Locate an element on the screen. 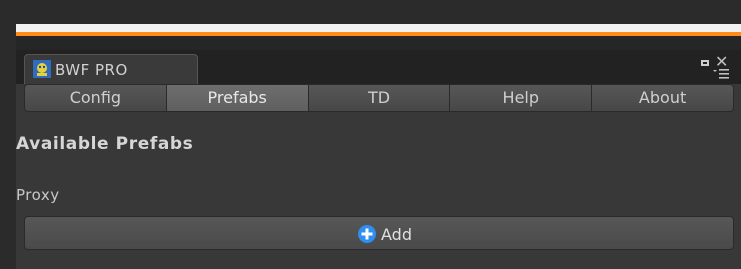 This screenshot has height=269, width=741. tab-td: TD is located at coordinates (379, 98).